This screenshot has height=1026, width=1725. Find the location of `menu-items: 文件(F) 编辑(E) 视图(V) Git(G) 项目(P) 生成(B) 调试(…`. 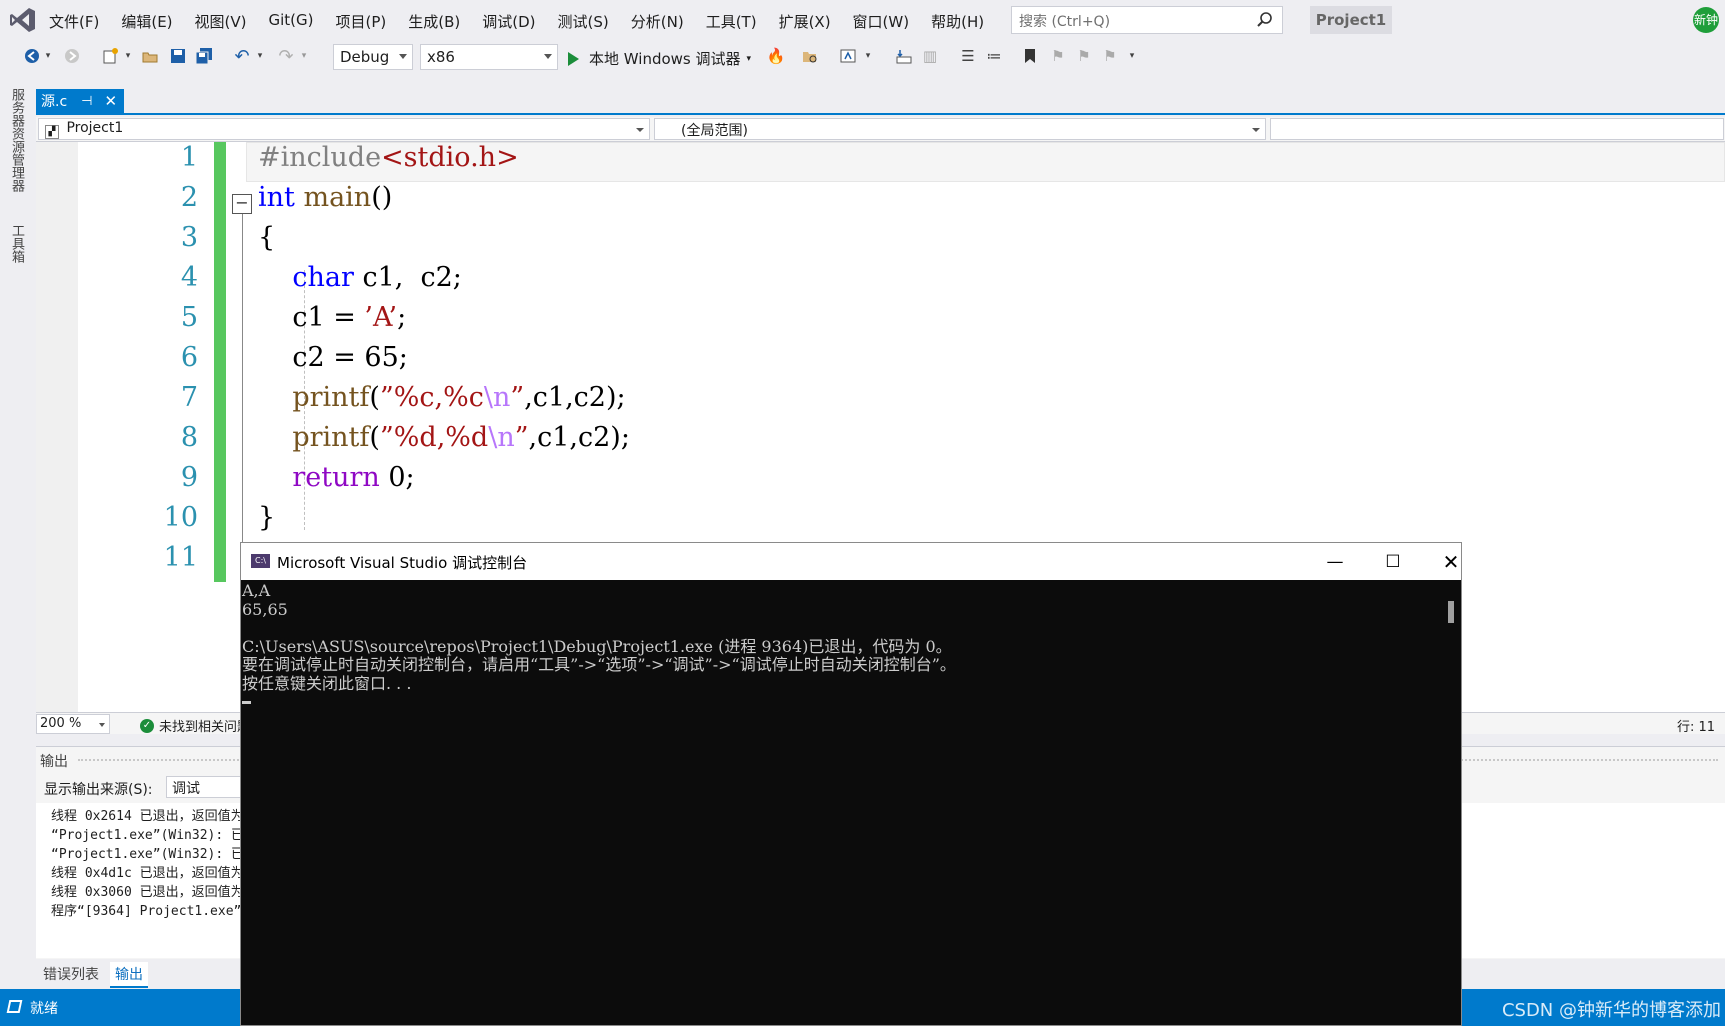

menu-items: 文件(F) 编辑(E) 视图(V) Git(G) 项目(P) 生成(B) 调试(… is located at coordinates (516, 21).